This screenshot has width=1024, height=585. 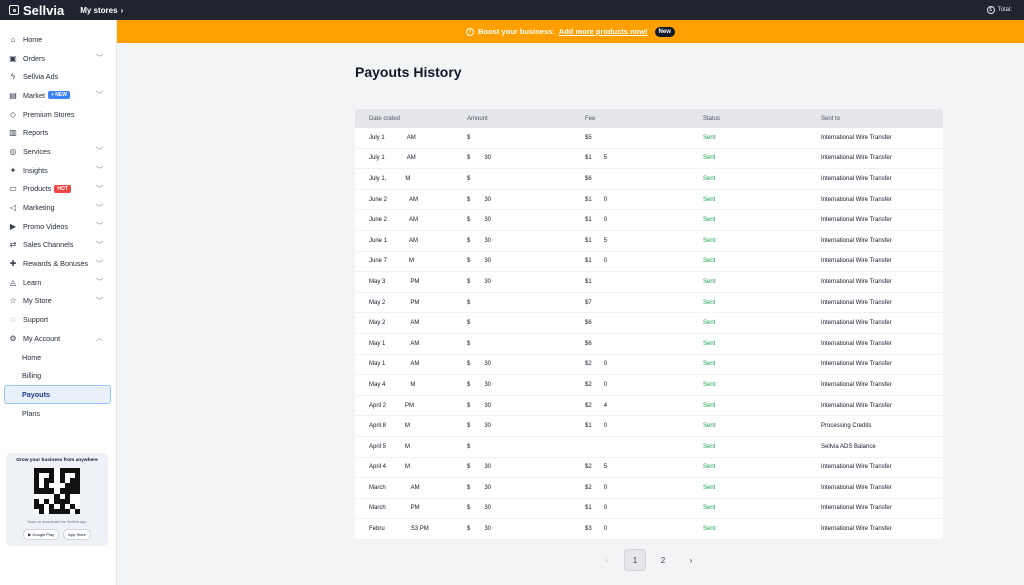 I want to click on sidebar-item-rewards-bonuses: ✚ Rewards & Bonuses ﹀, so click(x=58, y=263).